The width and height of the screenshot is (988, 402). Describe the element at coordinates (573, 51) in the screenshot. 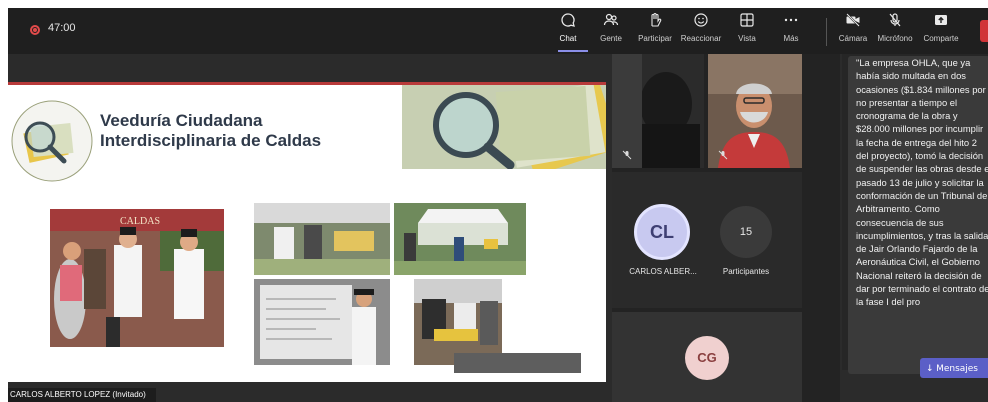

I see `chat-active-indicator` at that location.